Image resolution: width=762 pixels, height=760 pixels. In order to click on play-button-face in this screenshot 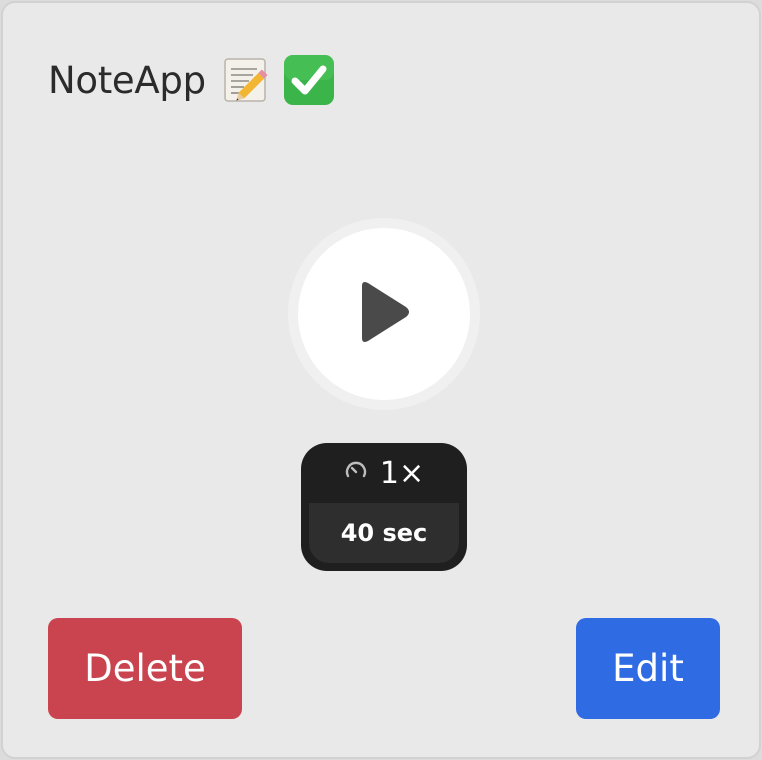, I will do `click(384, 314)`.